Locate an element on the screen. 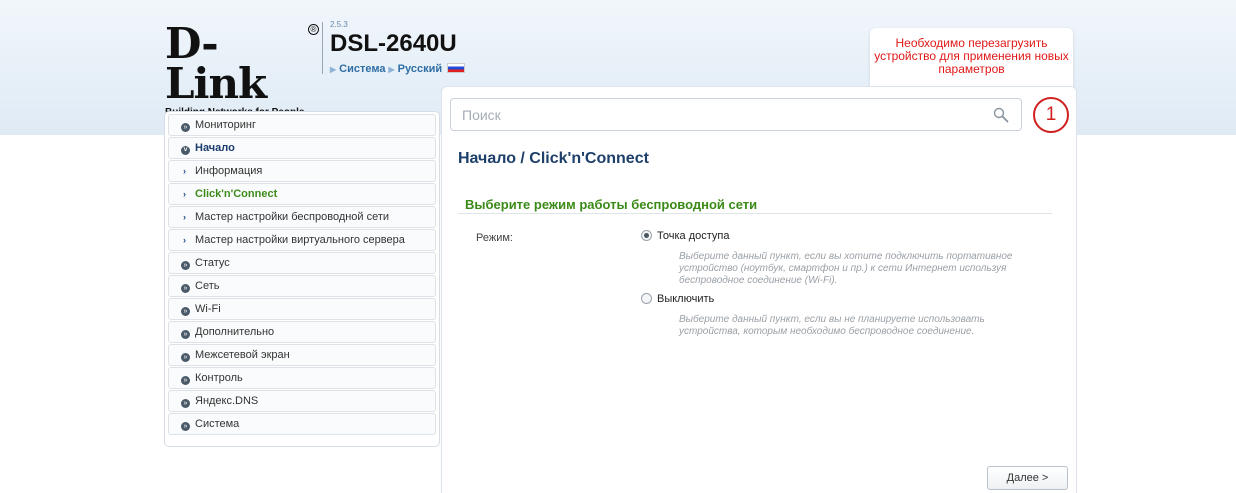 The image size is (1236, 493). sidebar-item-label: Контроль is located at coordinates (219, 378).